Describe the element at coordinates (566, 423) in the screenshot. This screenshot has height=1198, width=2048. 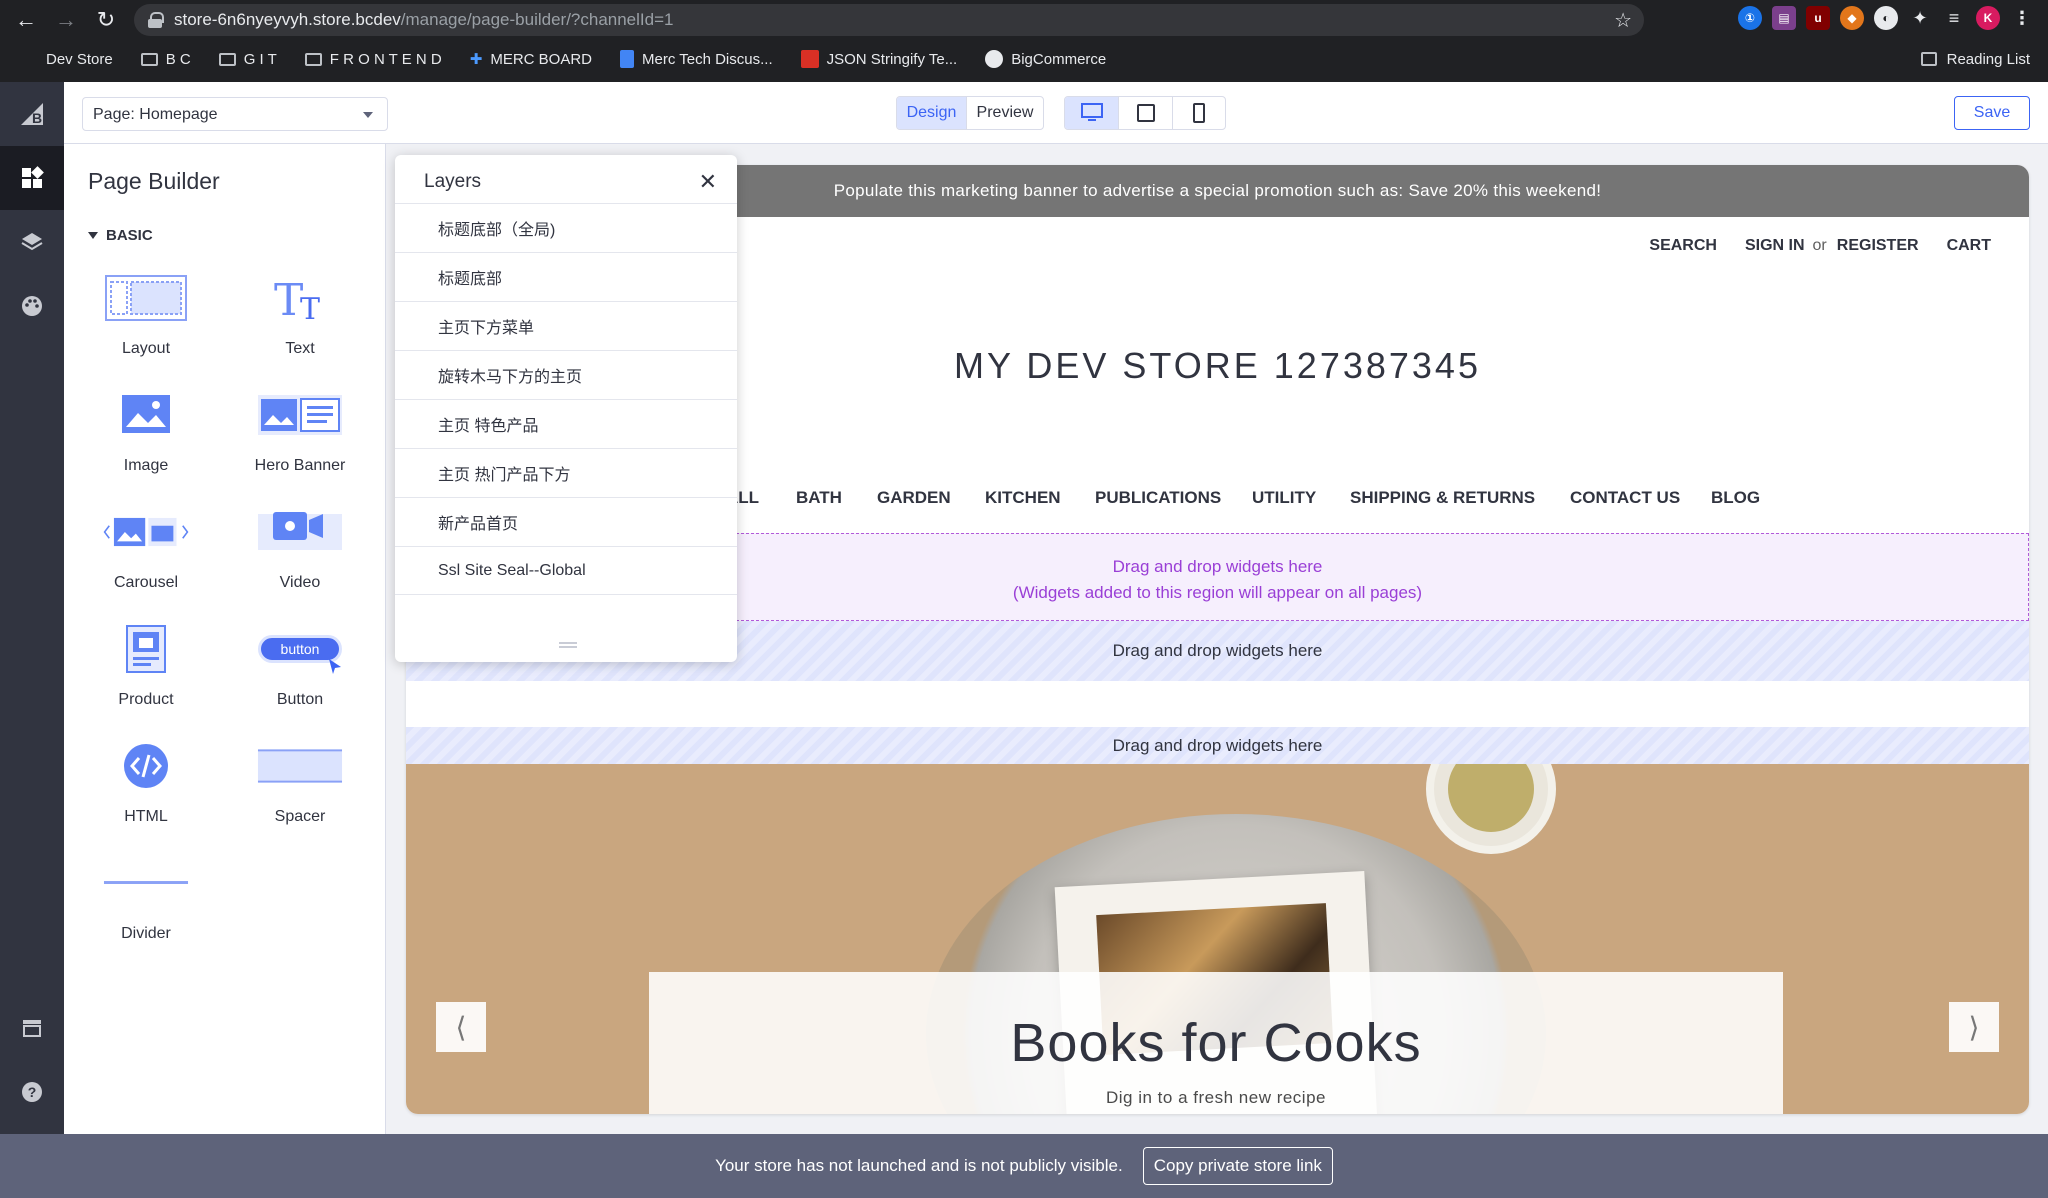
I see `layer-item: 主页 特色产品` at that location.